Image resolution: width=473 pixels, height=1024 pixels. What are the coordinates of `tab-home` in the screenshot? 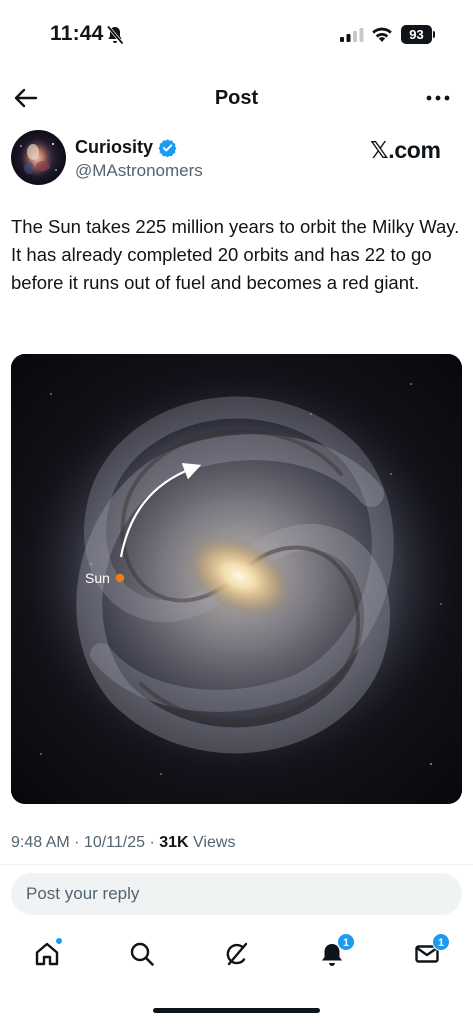 It's located at (47, 954).